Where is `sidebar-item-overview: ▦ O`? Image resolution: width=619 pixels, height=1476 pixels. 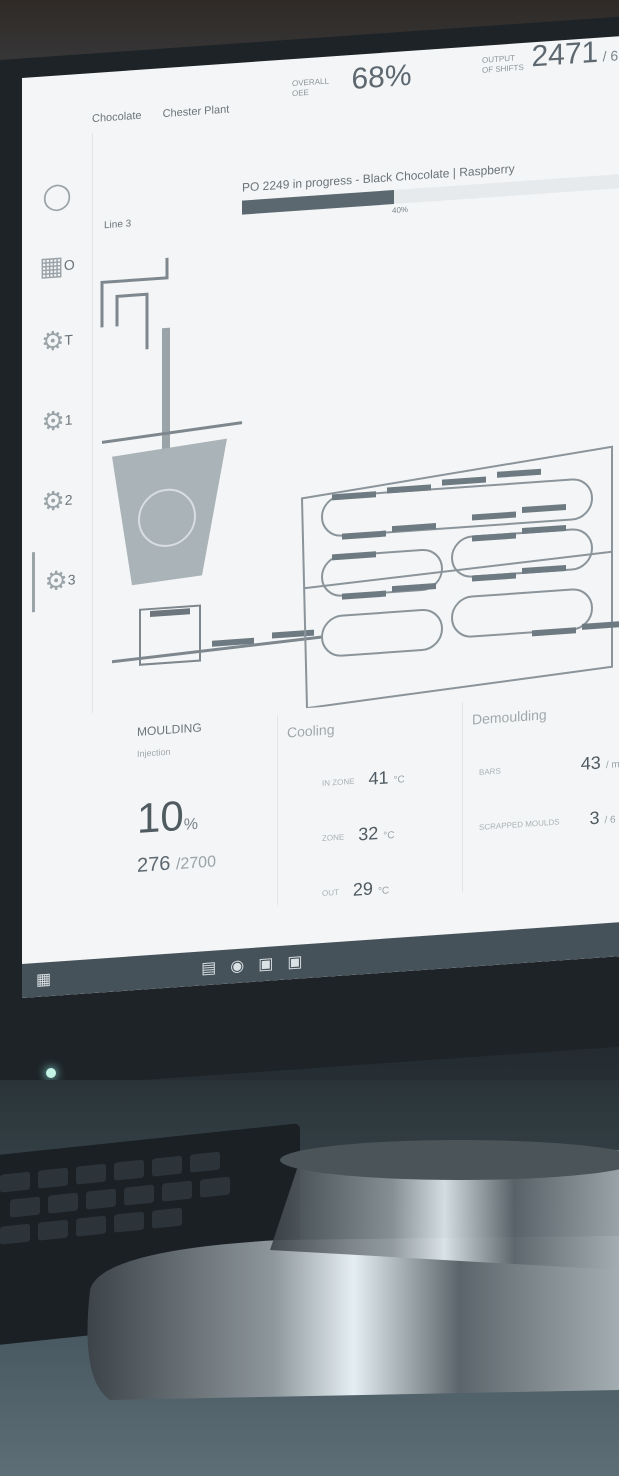 sidebar-item-overview: ▦ O is located at coordinates (57, 265).